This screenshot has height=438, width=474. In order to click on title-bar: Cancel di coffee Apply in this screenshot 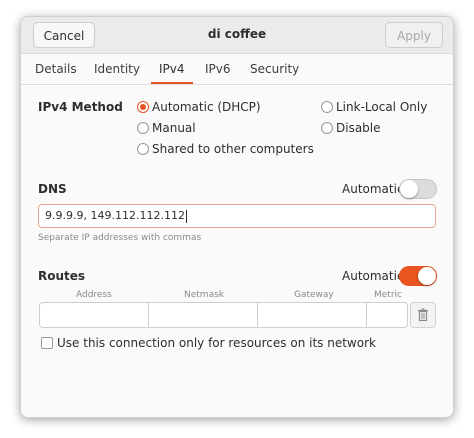, I will do `click(237, 35)`.